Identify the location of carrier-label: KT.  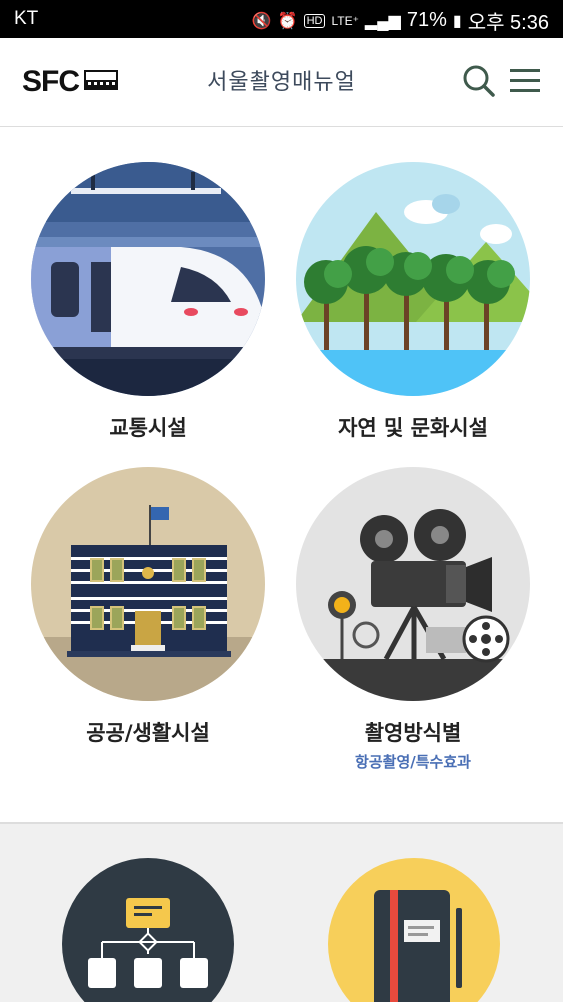
(26, 18).